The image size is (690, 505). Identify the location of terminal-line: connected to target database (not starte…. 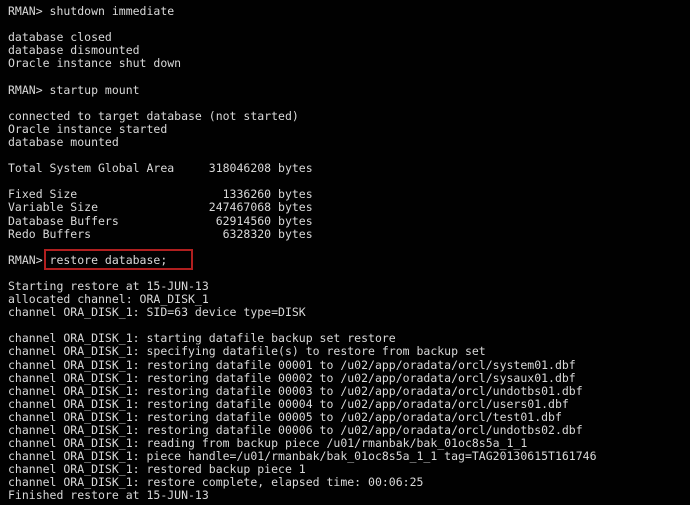
(153, 115).